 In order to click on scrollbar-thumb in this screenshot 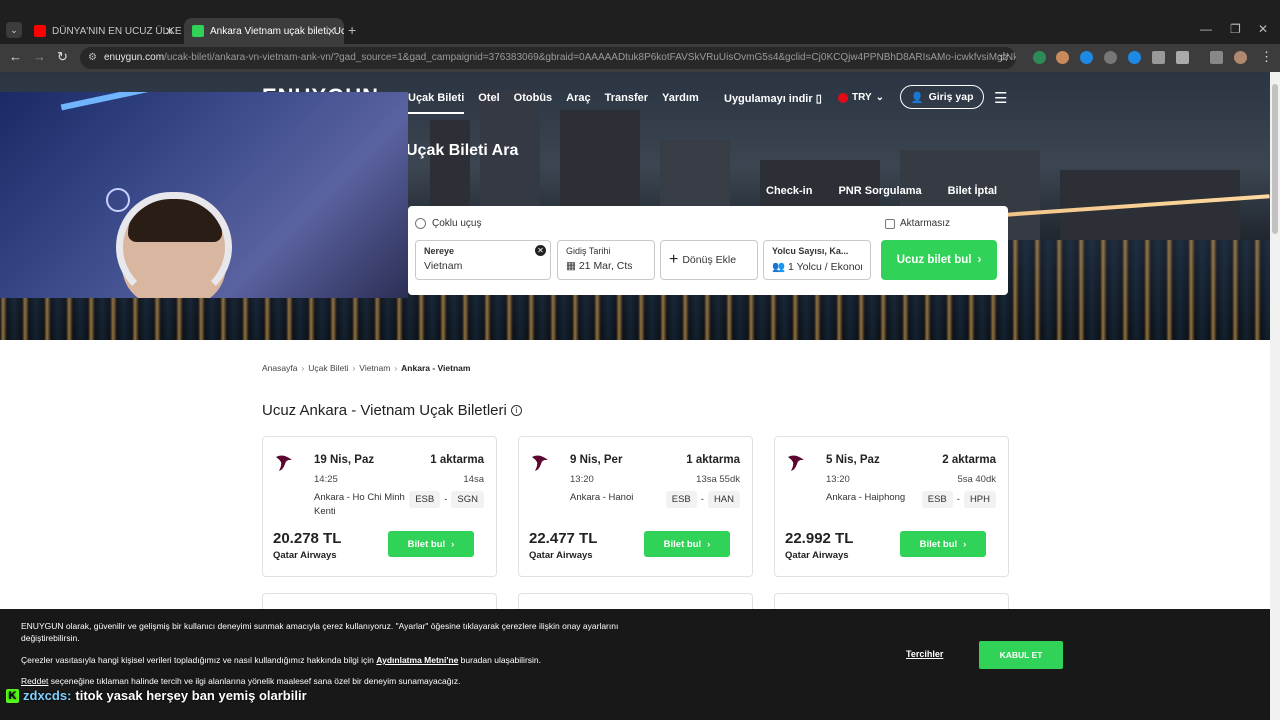, I will do `click(1275, 159)`.